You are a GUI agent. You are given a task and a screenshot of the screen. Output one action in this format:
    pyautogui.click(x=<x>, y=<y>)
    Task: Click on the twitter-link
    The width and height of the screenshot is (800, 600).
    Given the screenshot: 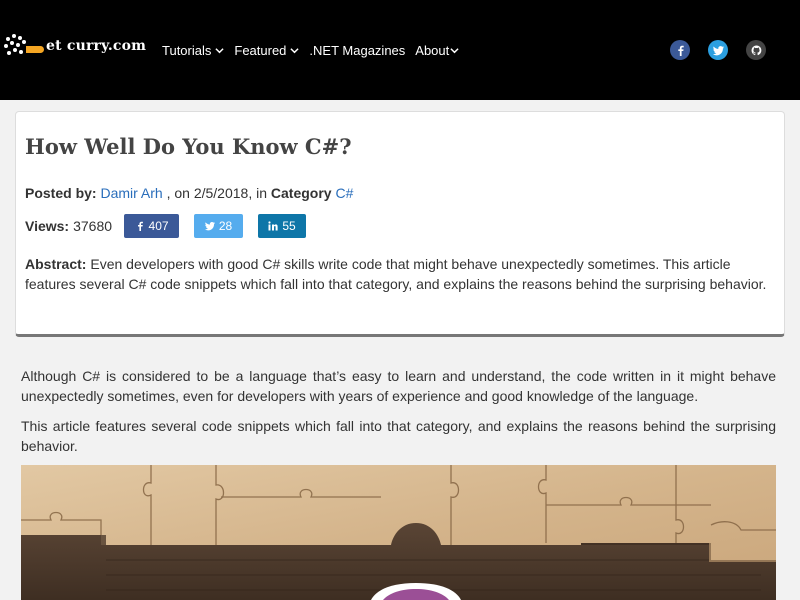 What is the action you would take?
    pyautogui.click(x=718, y=50)
    